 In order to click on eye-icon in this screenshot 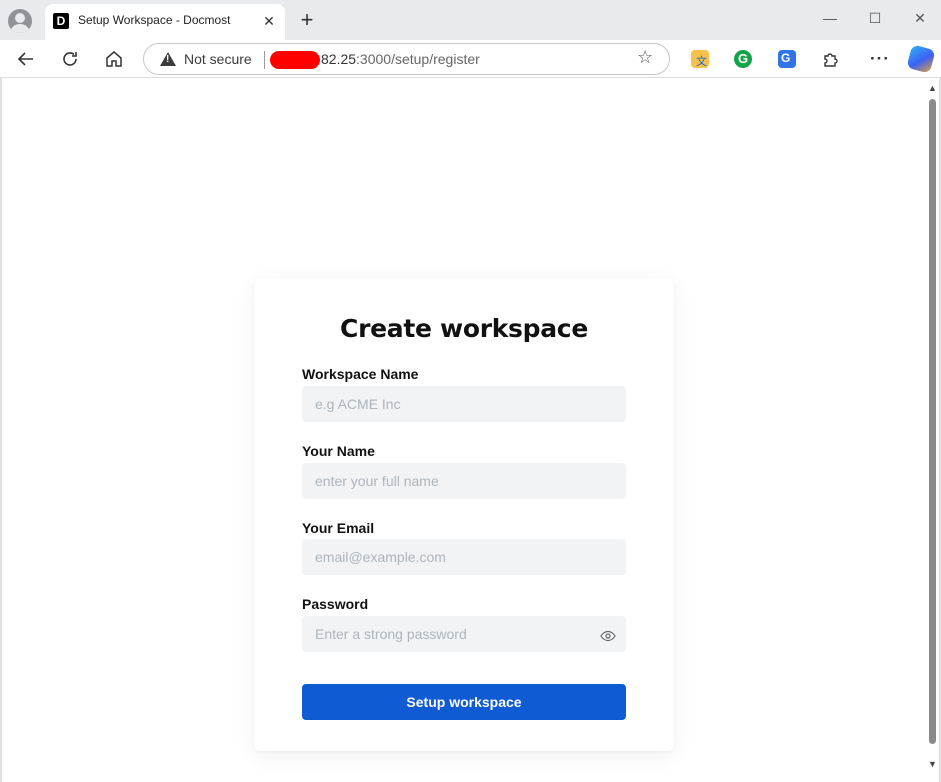, I will do `click(608, 636)`.